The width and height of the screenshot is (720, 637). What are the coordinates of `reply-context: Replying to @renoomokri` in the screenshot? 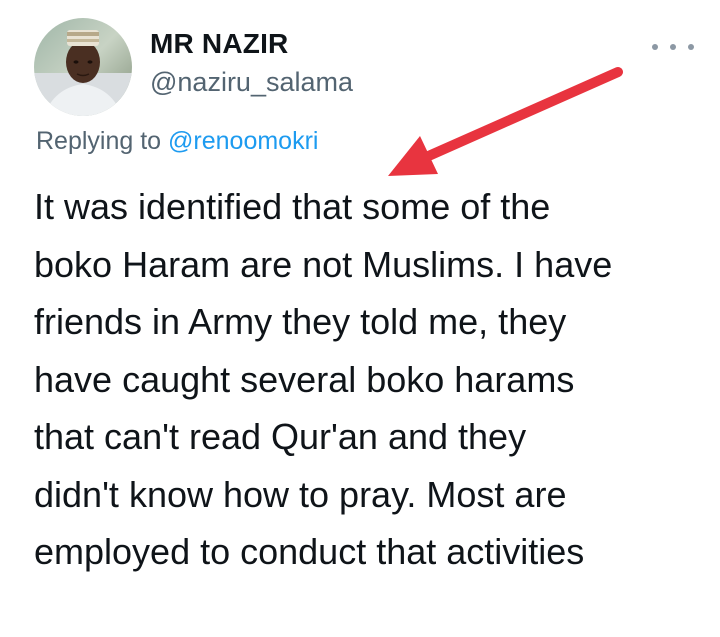 It's located at (177, 141).